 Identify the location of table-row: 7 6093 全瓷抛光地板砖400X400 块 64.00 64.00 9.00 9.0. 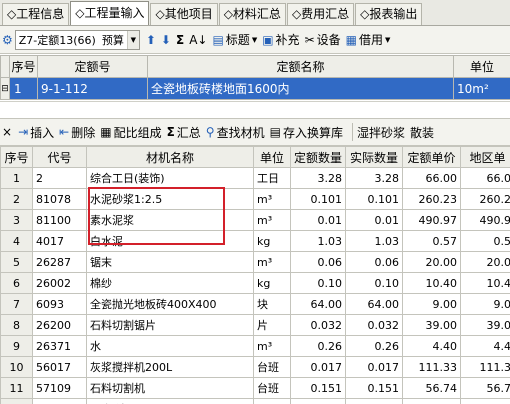
(255, 304).